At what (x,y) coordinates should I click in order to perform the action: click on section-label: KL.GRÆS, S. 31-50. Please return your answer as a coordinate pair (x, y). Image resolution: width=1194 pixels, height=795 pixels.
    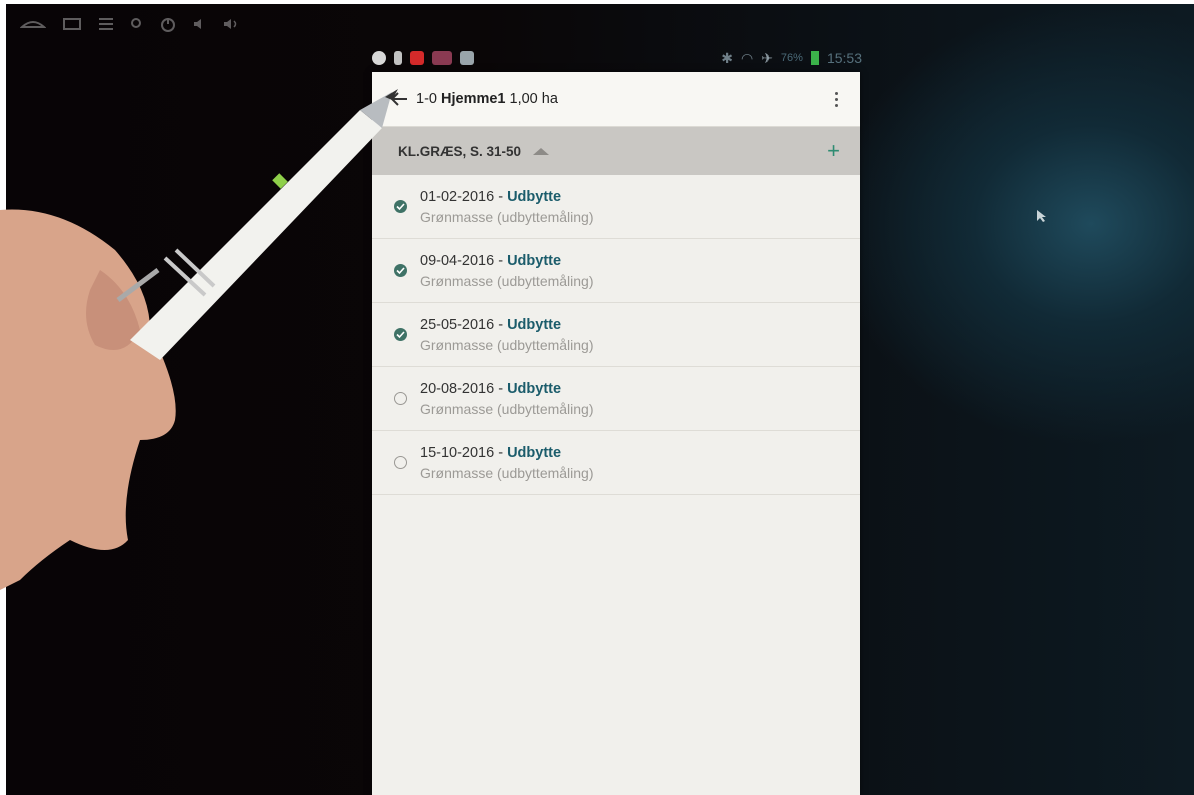
    Looking at the image, I should click on (460, 151).